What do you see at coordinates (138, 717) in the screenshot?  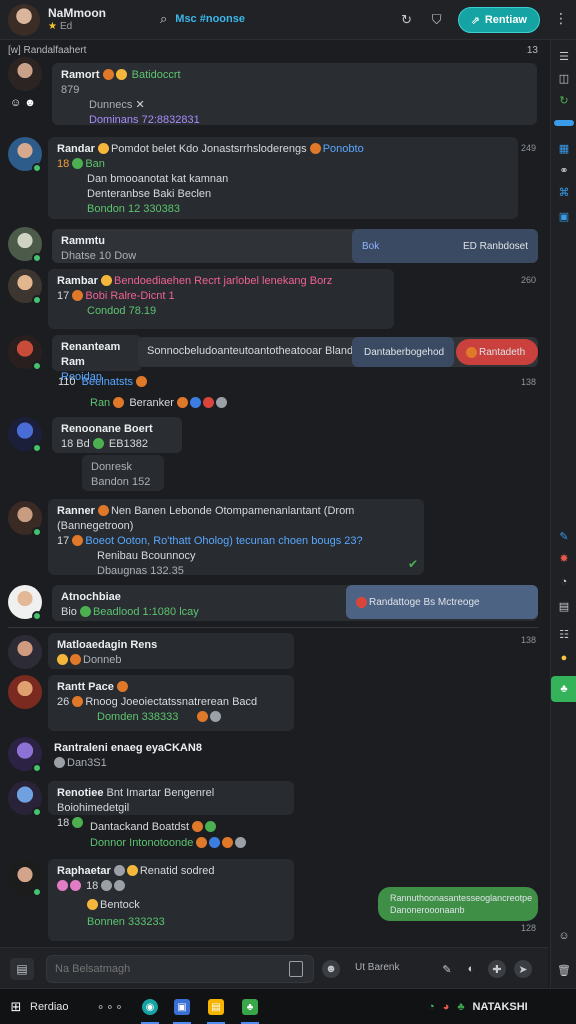 I see `message-meta: Domden 338333` at bounding box center [138, 717].